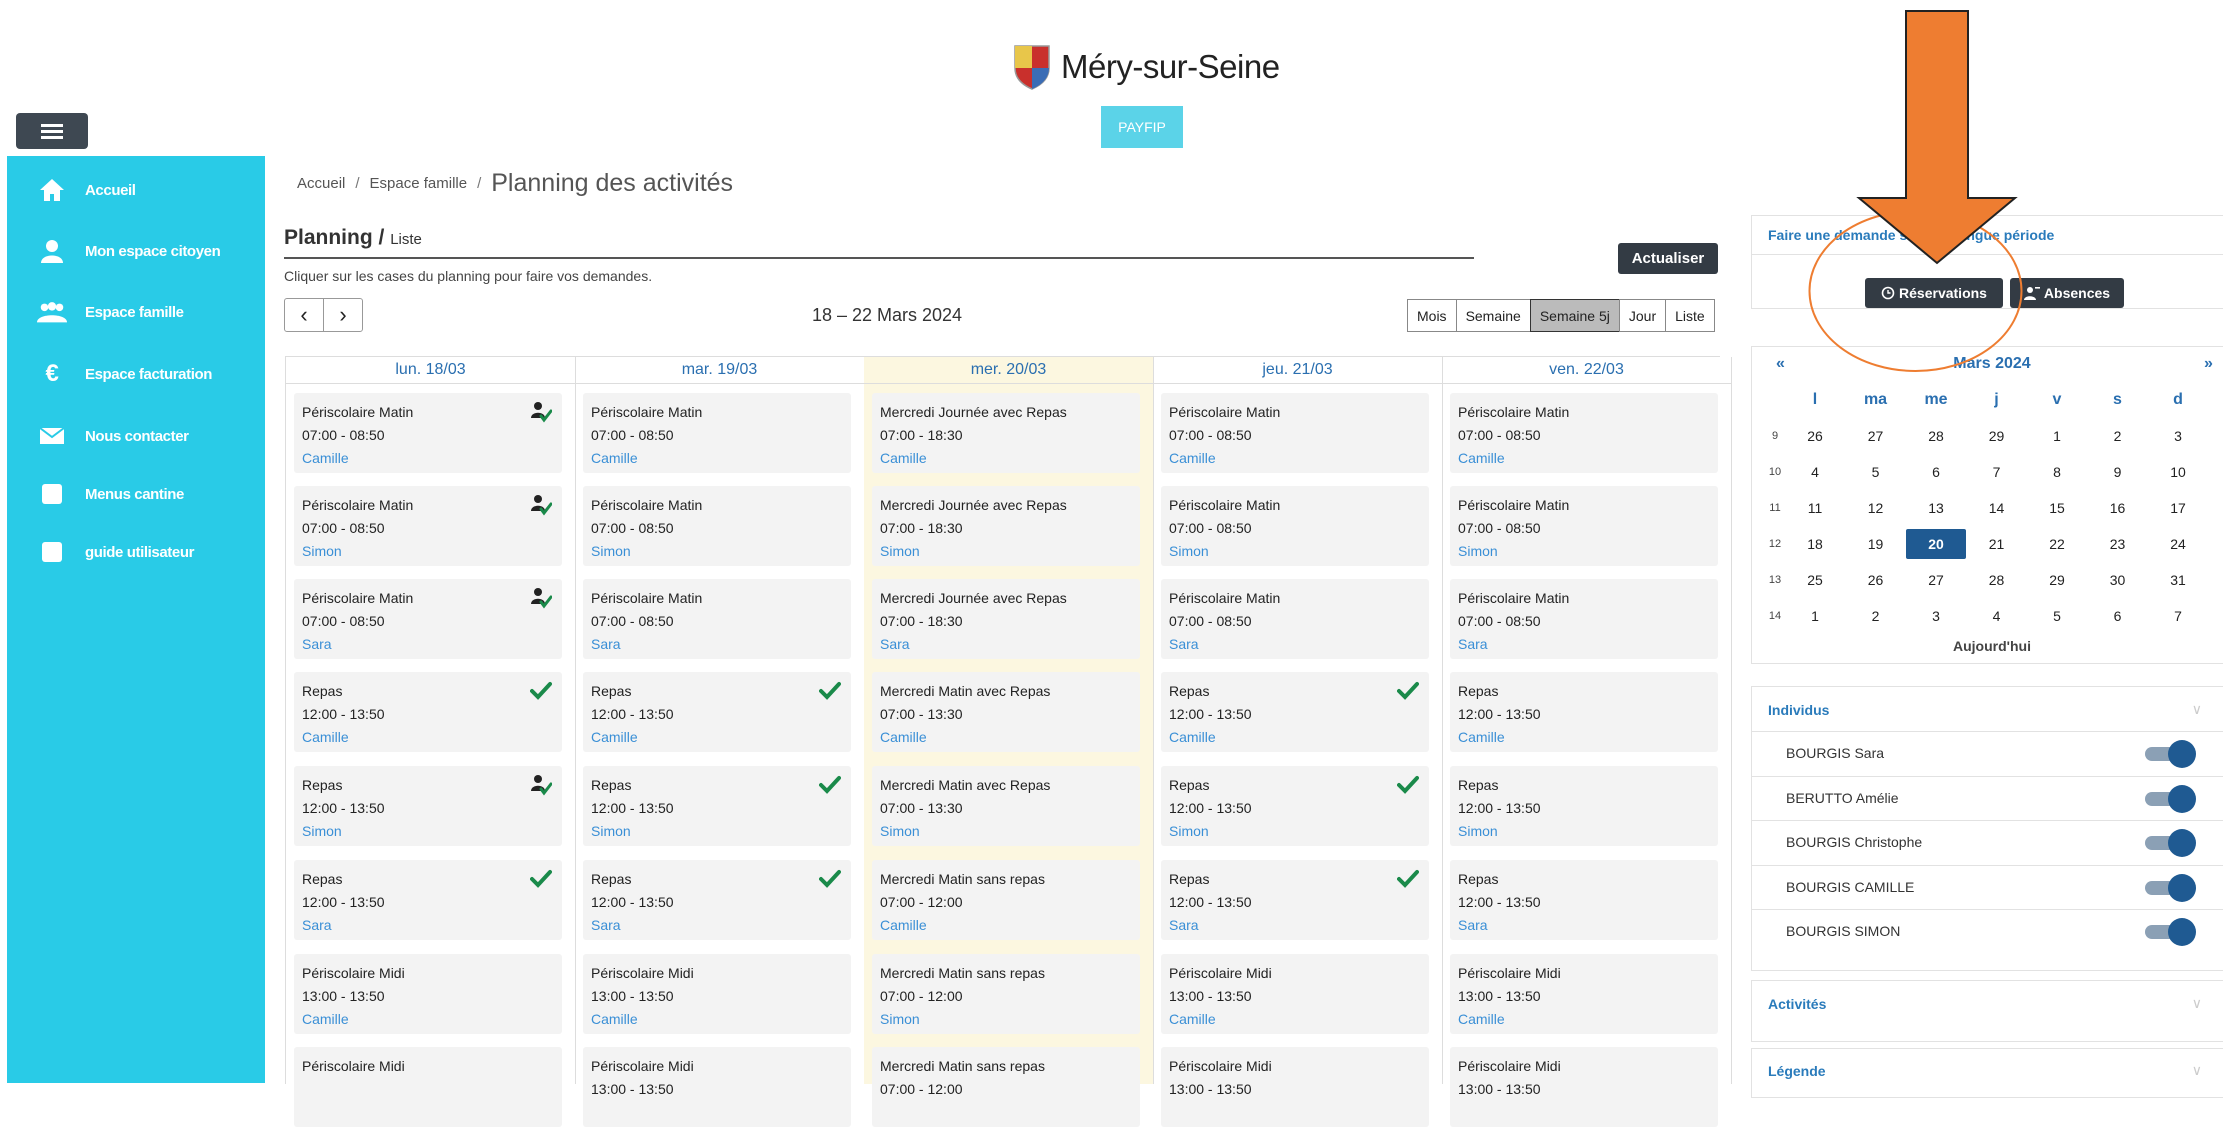 This screenshot has width=2223, height=1127. I want to click on planning-event: Périscolaire Midi, so click(428, 1087).